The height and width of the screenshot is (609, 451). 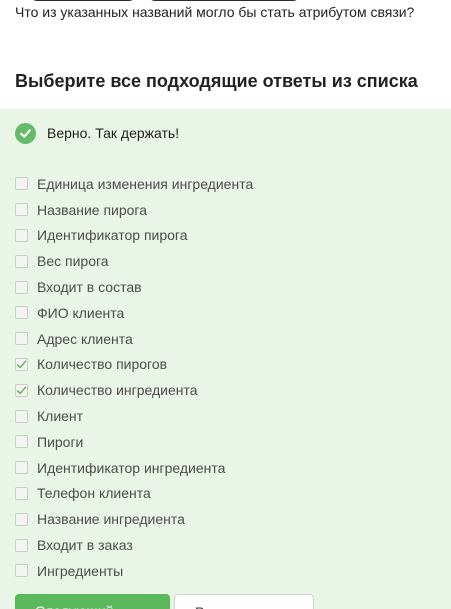 I want to click on answer-option: Входит в состав, so click(x=134, y=287).